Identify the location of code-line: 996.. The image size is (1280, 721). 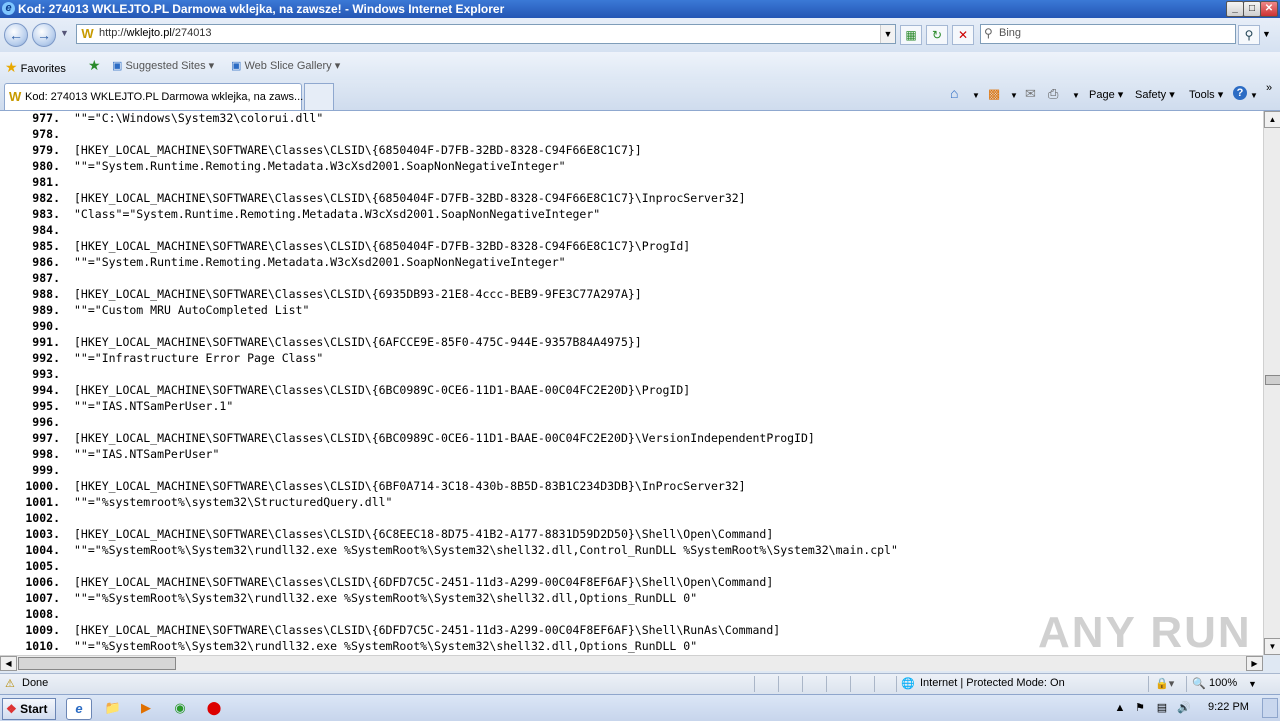
(37, 422).